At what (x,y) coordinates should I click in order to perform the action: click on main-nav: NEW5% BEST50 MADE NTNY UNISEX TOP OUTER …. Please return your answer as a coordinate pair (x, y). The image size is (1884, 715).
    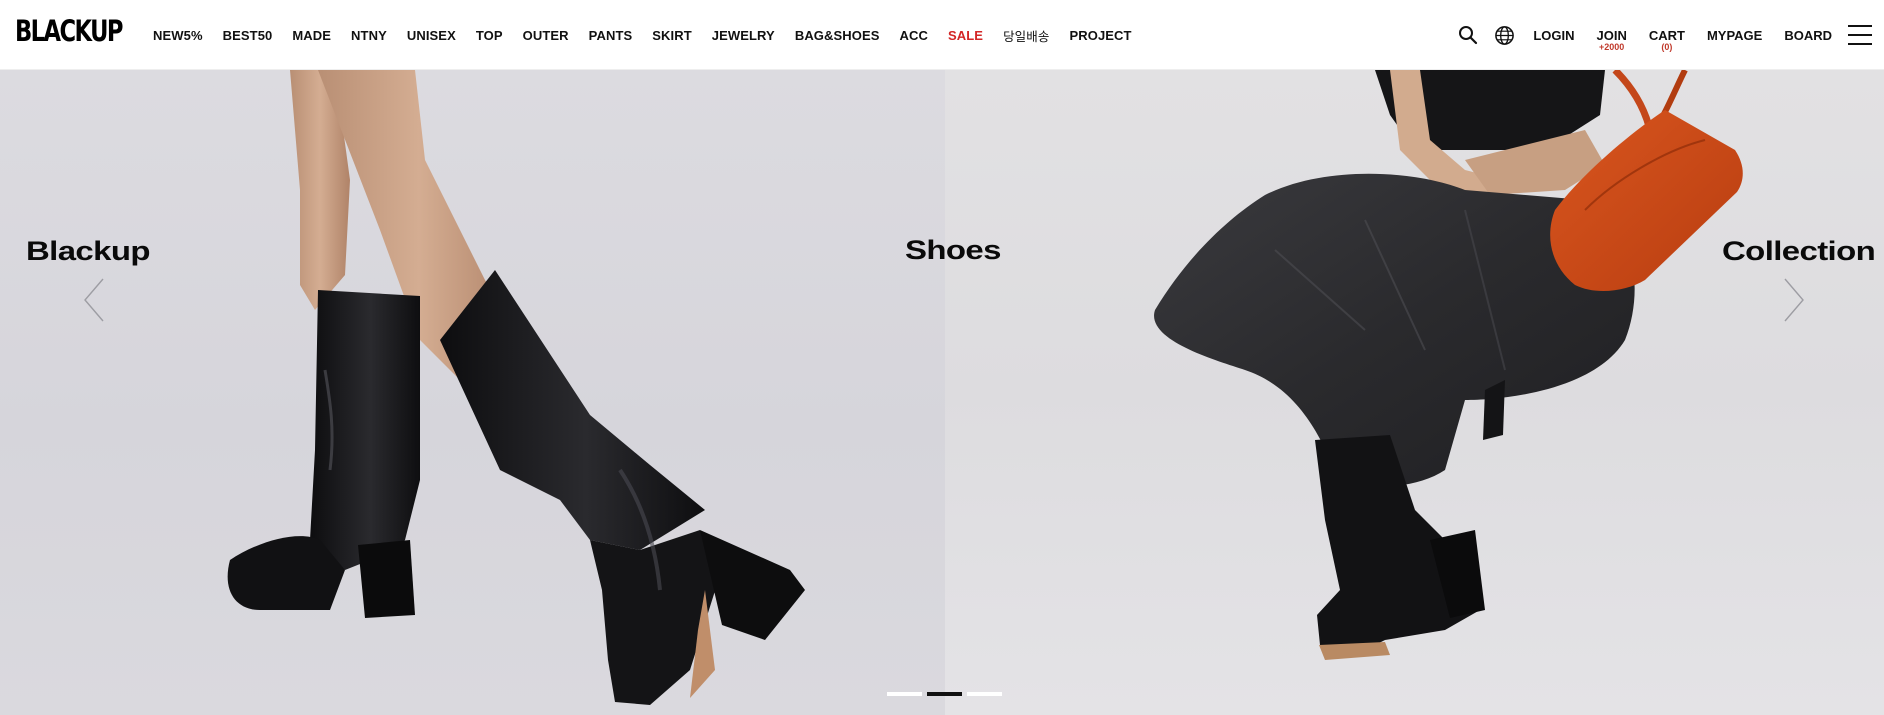
    Looking at the image, I should click on (652, 35).